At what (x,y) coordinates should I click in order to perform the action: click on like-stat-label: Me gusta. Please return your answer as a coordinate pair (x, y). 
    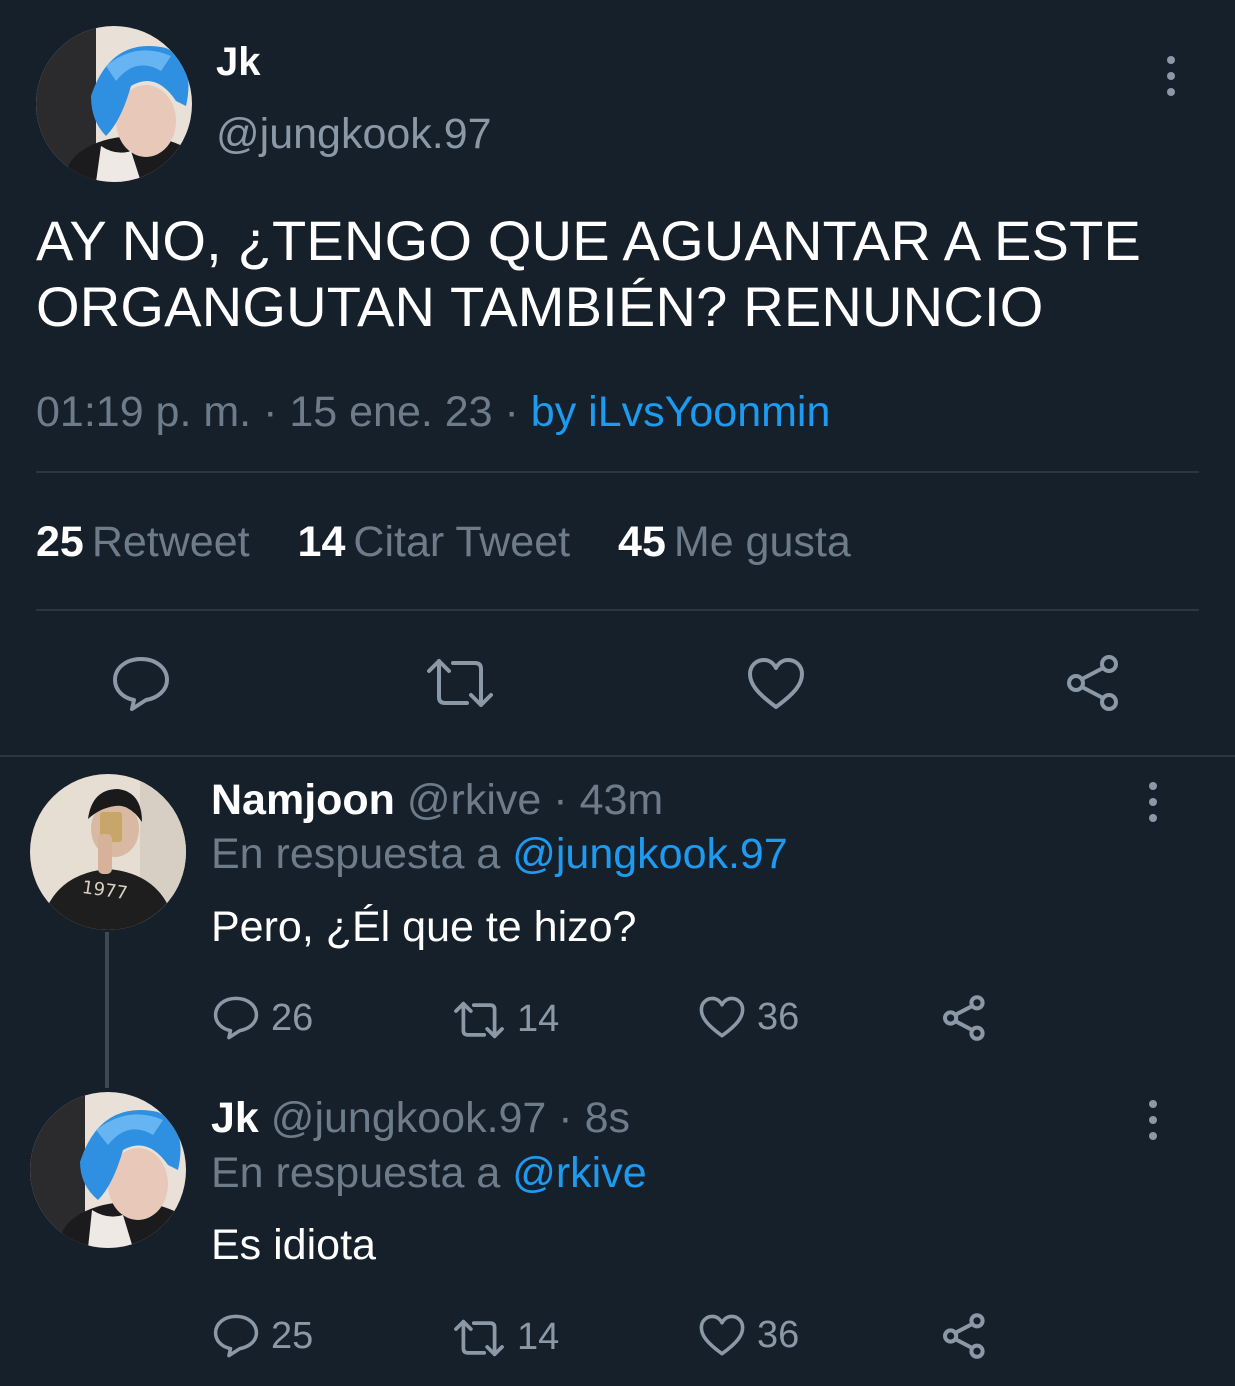
    Looking at the image, I should click on (762, 542).